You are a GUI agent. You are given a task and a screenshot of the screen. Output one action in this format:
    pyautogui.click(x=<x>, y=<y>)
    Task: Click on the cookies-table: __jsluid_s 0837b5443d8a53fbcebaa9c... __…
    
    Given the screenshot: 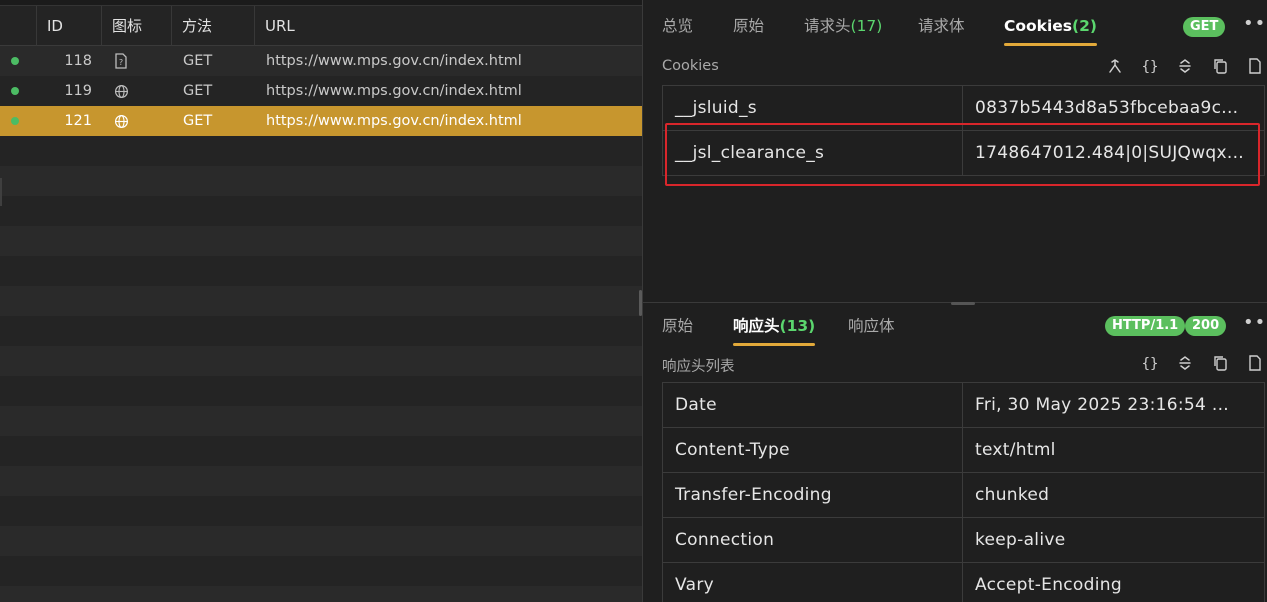 What is the action you would take?
    pyautogui.click(x=963, y=130)
    